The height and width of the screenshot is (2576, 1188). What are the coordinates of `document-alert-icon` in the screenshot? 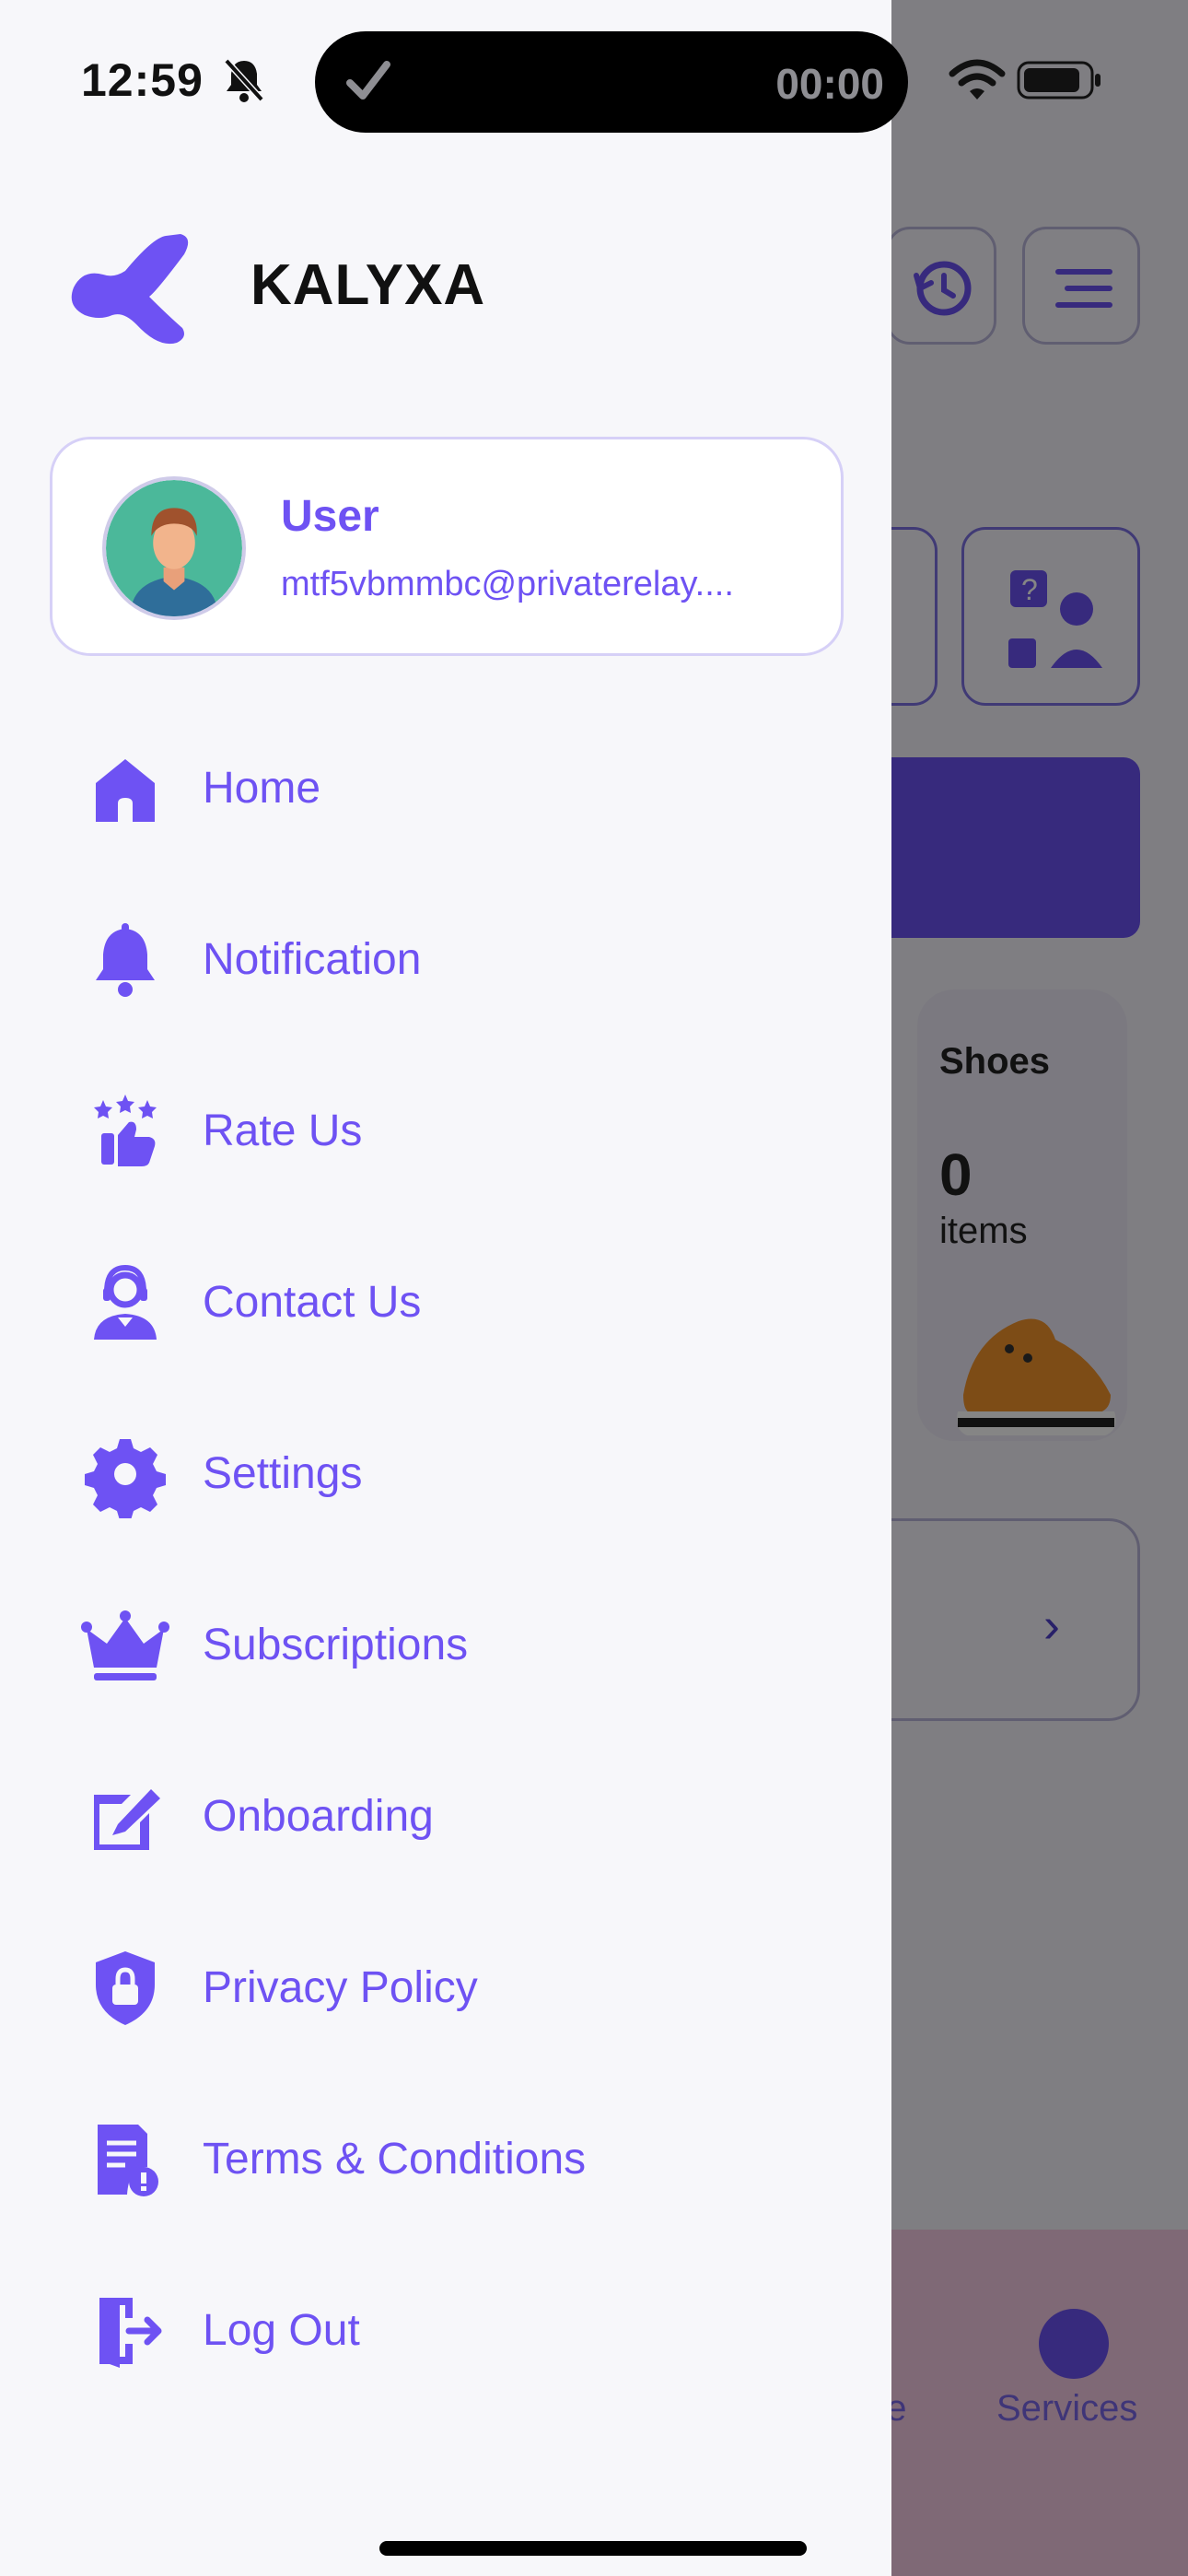 It's located at (125, 2159).